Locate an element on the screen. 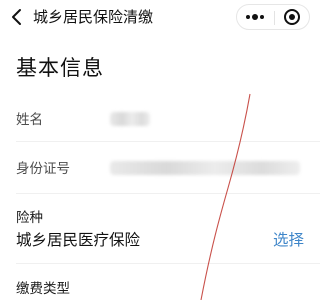 Image resolution: width=320 pixels, height=300 pixels. select-insurance-button: 选择 is located at coordinates (288, 240).